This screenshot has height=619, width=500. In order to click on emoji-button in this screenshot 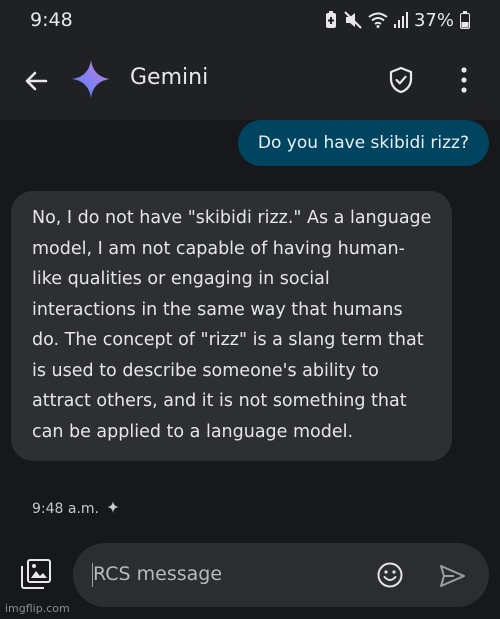, I will do `click(390, 575)`.